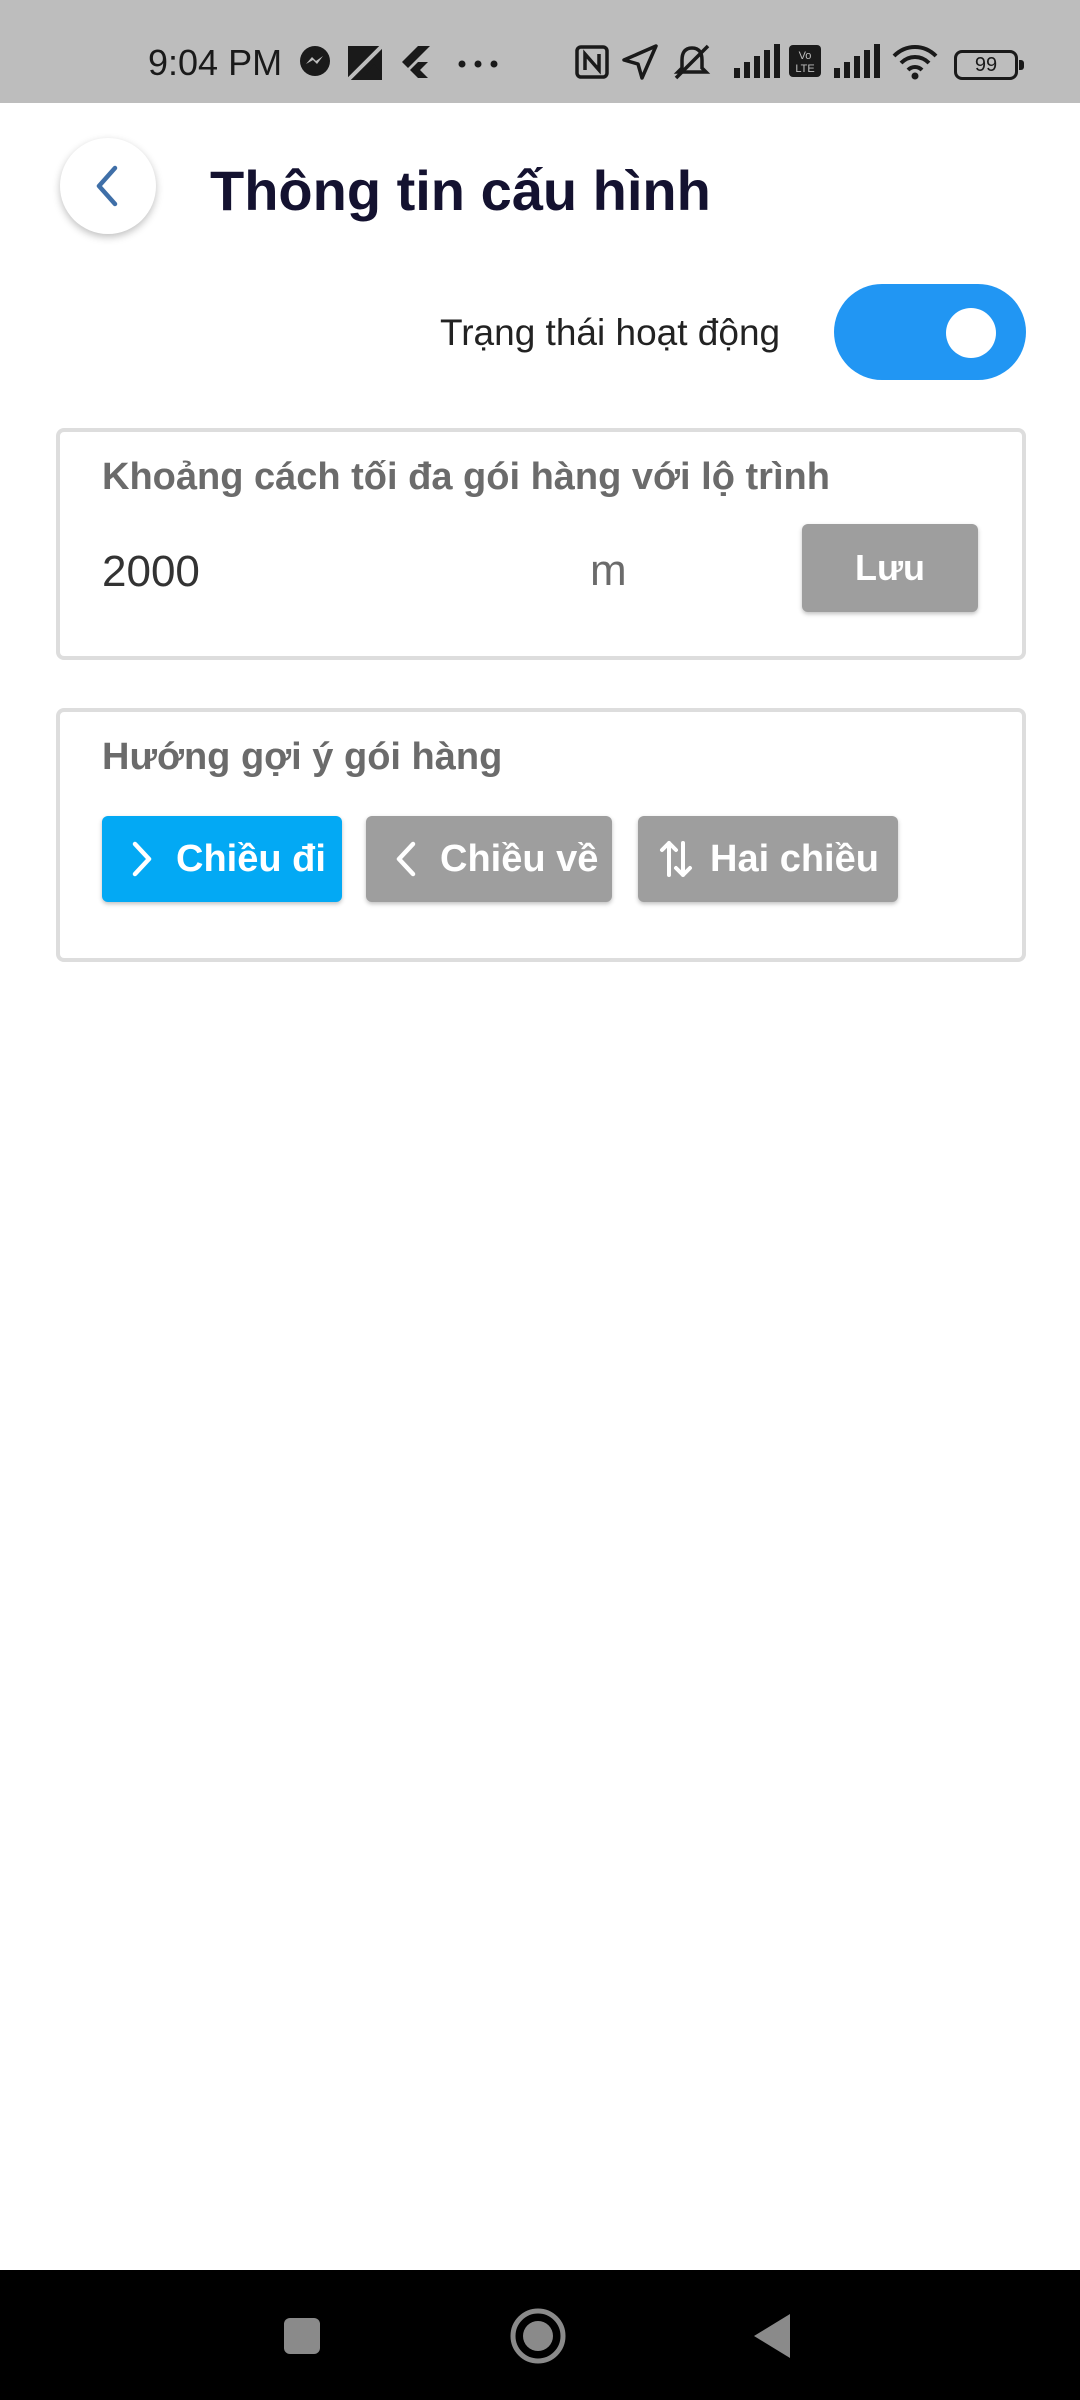  Describe the element at coordinates (215, 62) in the screenshot. I see `status-time: 9:04 PM` at that location.